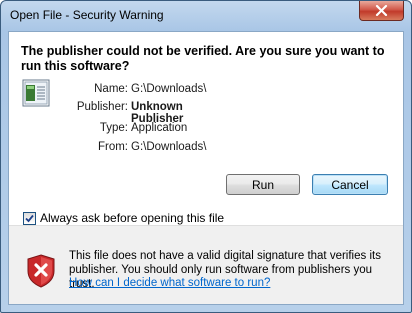  Describe the element at coordinates (350, 184) in the screenshot. I see `cancel-button: Cancel` at that location.